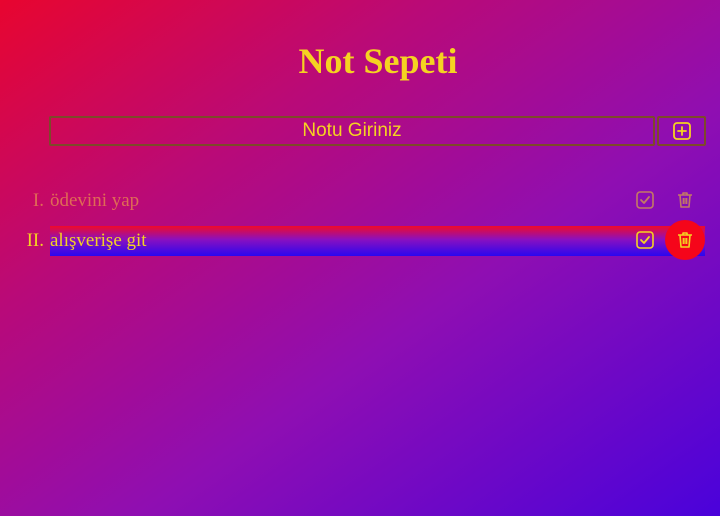  I want to click on add-note-button, so click(681, 131).